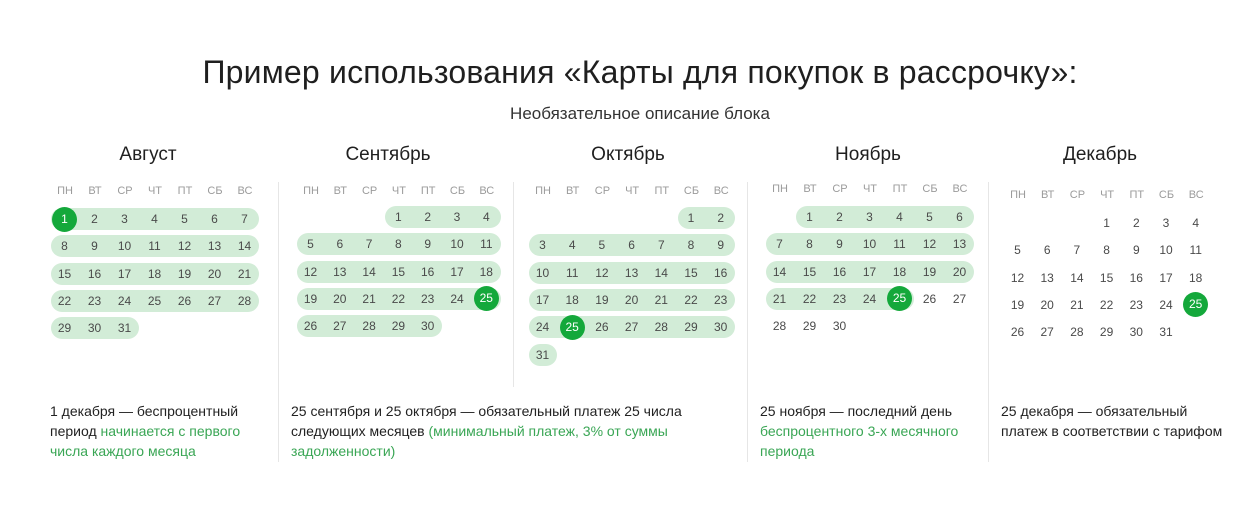  I want to click on month-name: Октябрь, so click(628, 154).